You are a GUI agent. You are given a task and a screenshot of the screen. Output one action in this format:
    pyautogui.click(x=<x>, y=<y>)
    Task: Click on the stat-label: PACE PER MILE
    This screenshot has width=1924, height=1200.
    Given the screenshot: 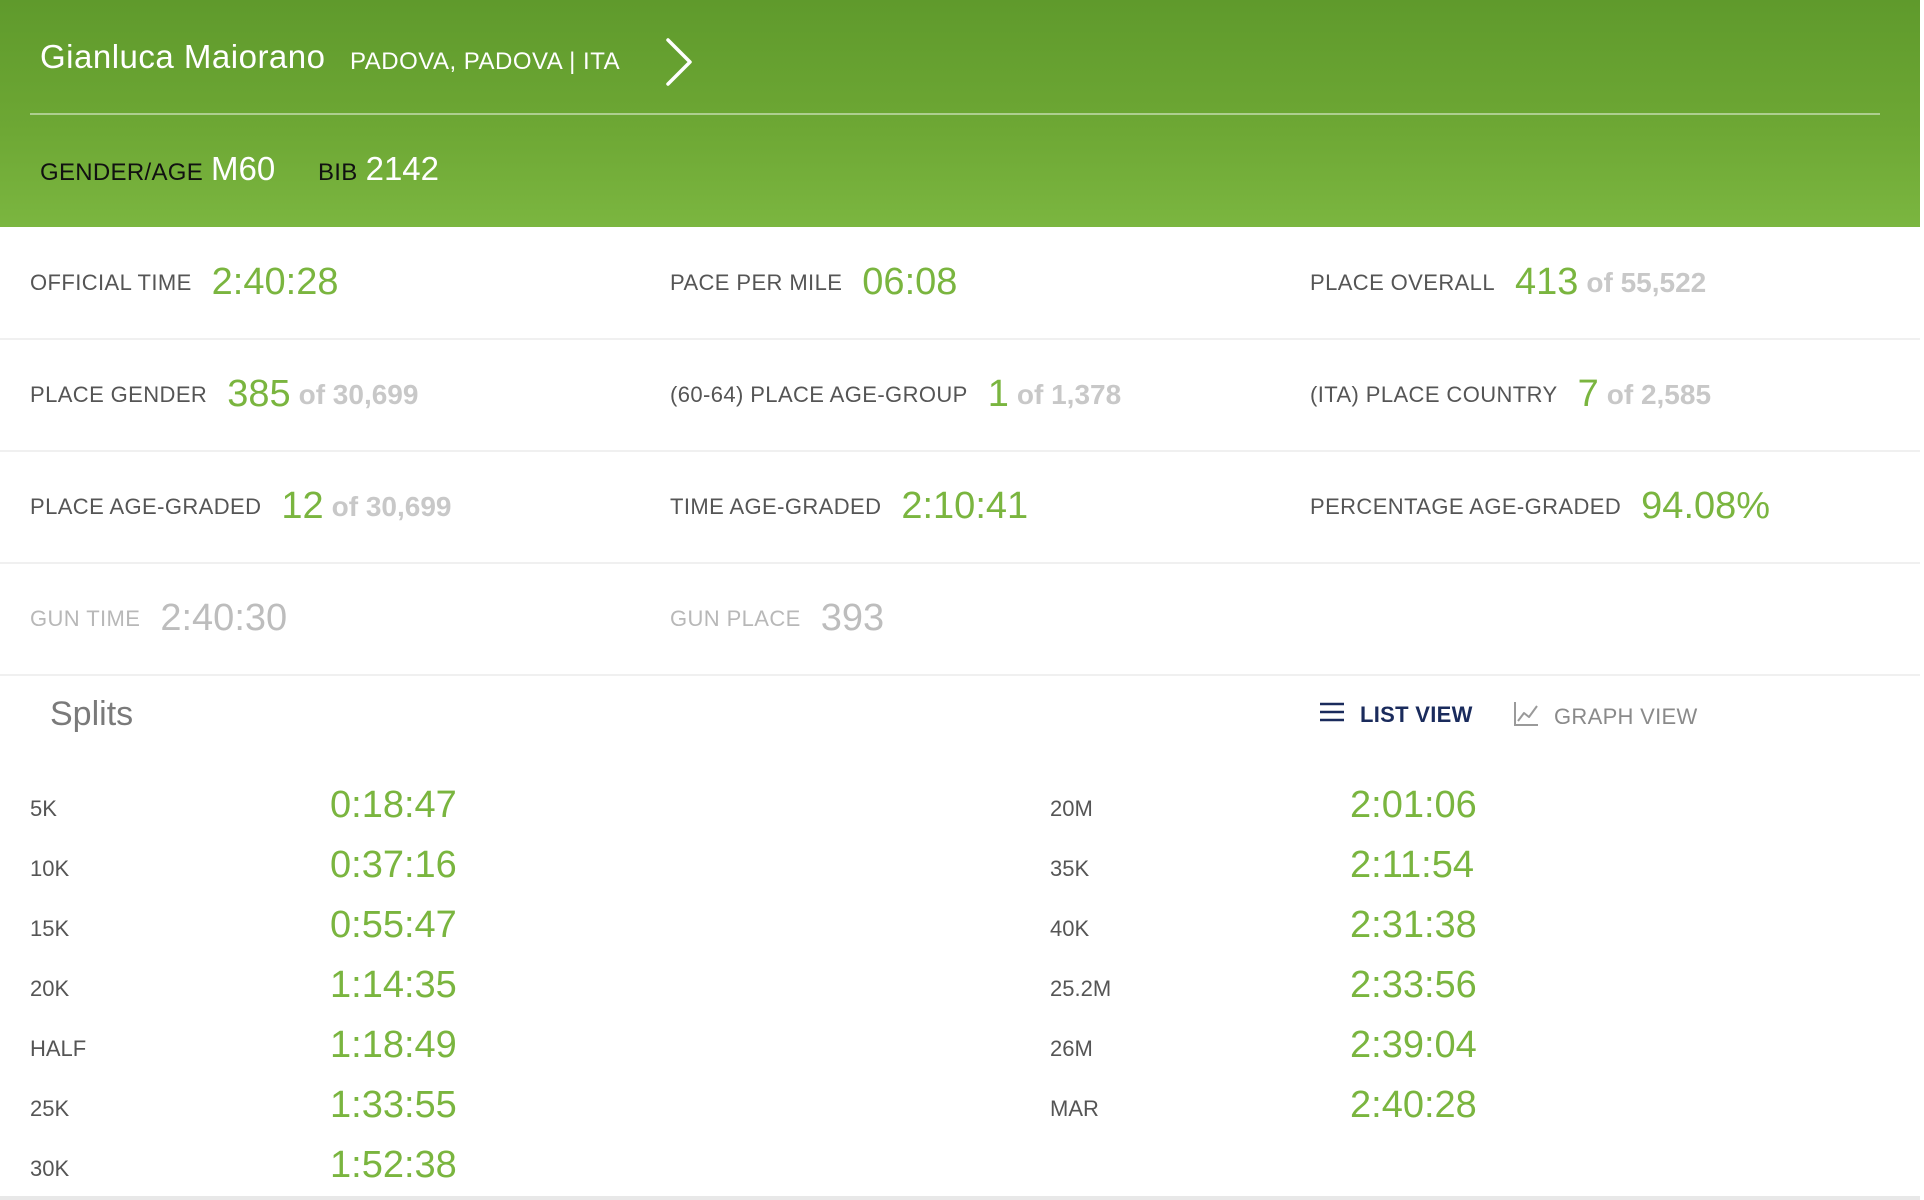 What is the action you would take?
    pyautogui.click(x=756, y=282)
    